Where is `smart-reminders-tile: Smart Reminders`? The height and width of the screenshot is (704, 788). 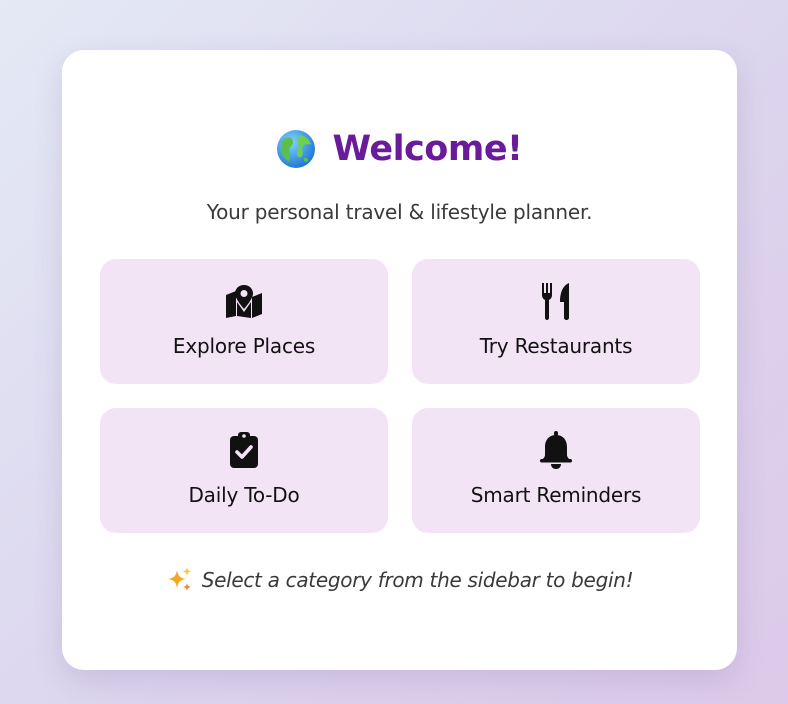
smart-reminders-tile: Smart Reminders is located at coordinates (556, 470).